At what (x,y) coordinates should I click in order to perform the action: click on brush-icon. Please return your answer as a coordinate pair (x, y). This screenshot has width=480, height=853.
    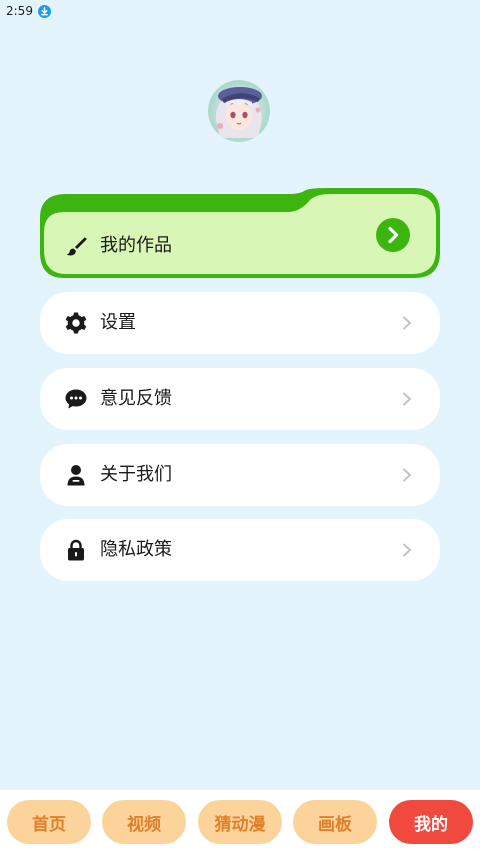
    Looking at the image, I should click on (76, 246).